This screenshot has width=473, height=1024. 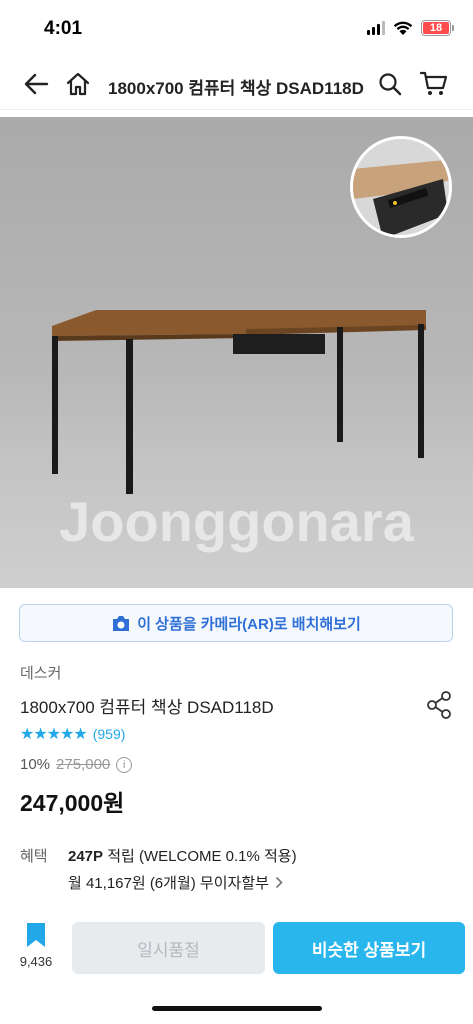 I want to click on installment-benefit: 월 41,167원 (6개월) 무이자할부, so click(x=175, y=882).